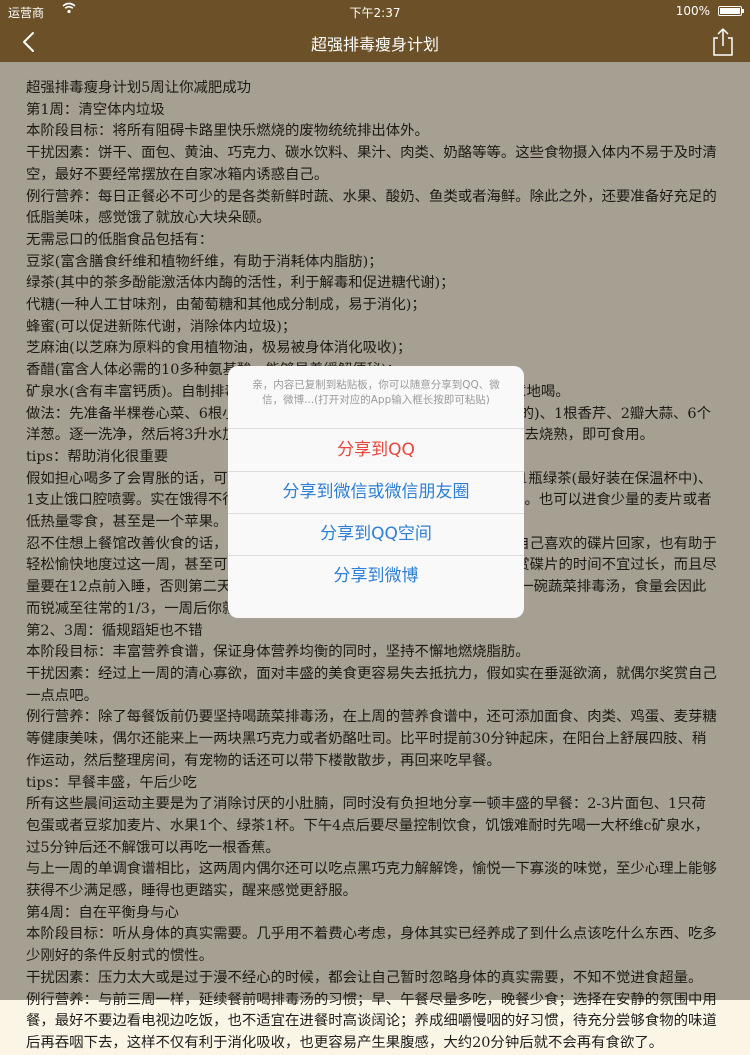  I want to click on share-to-wechat-button: 分享到微信或微信朋友圈, so click(376, 492).